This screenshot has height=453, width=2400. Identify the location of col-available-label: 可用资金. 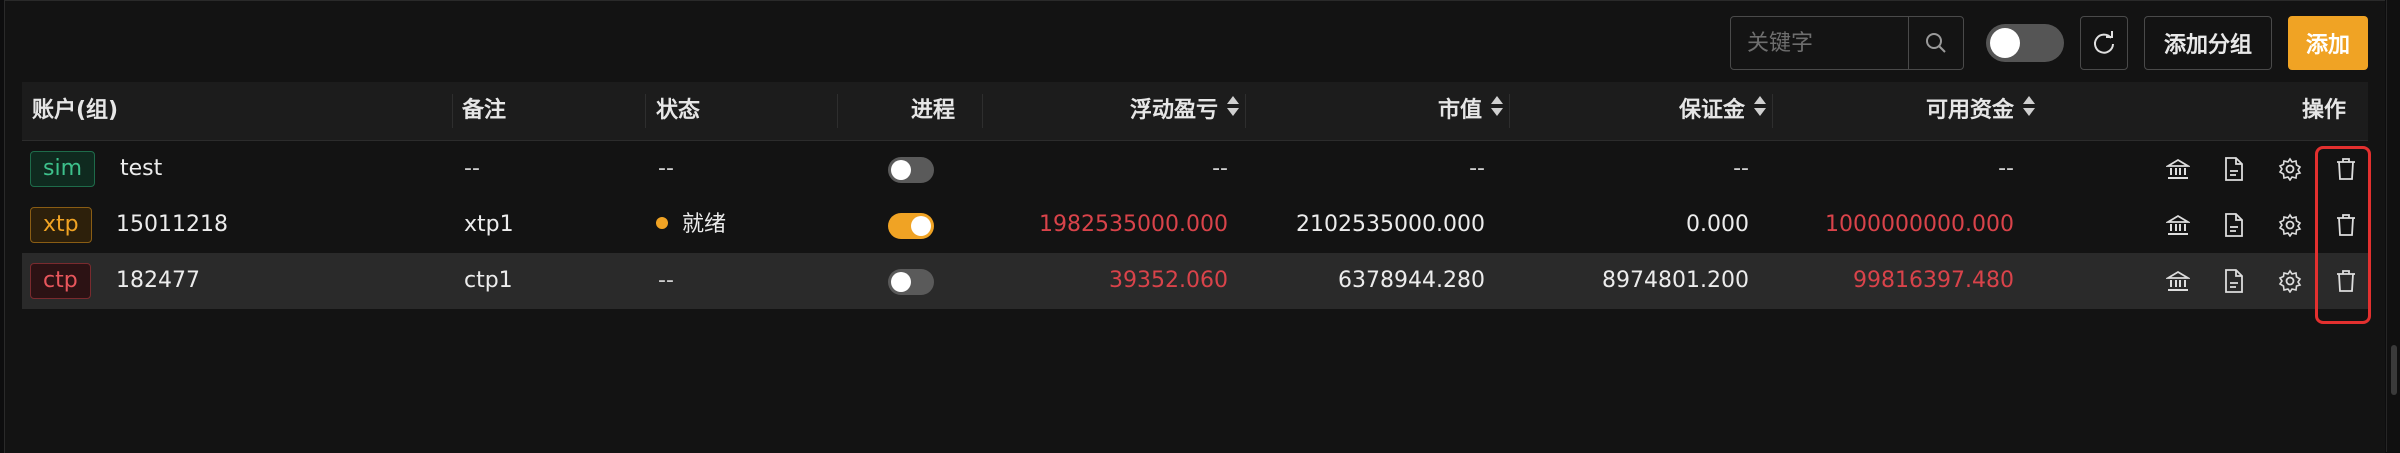
(1969, 110).